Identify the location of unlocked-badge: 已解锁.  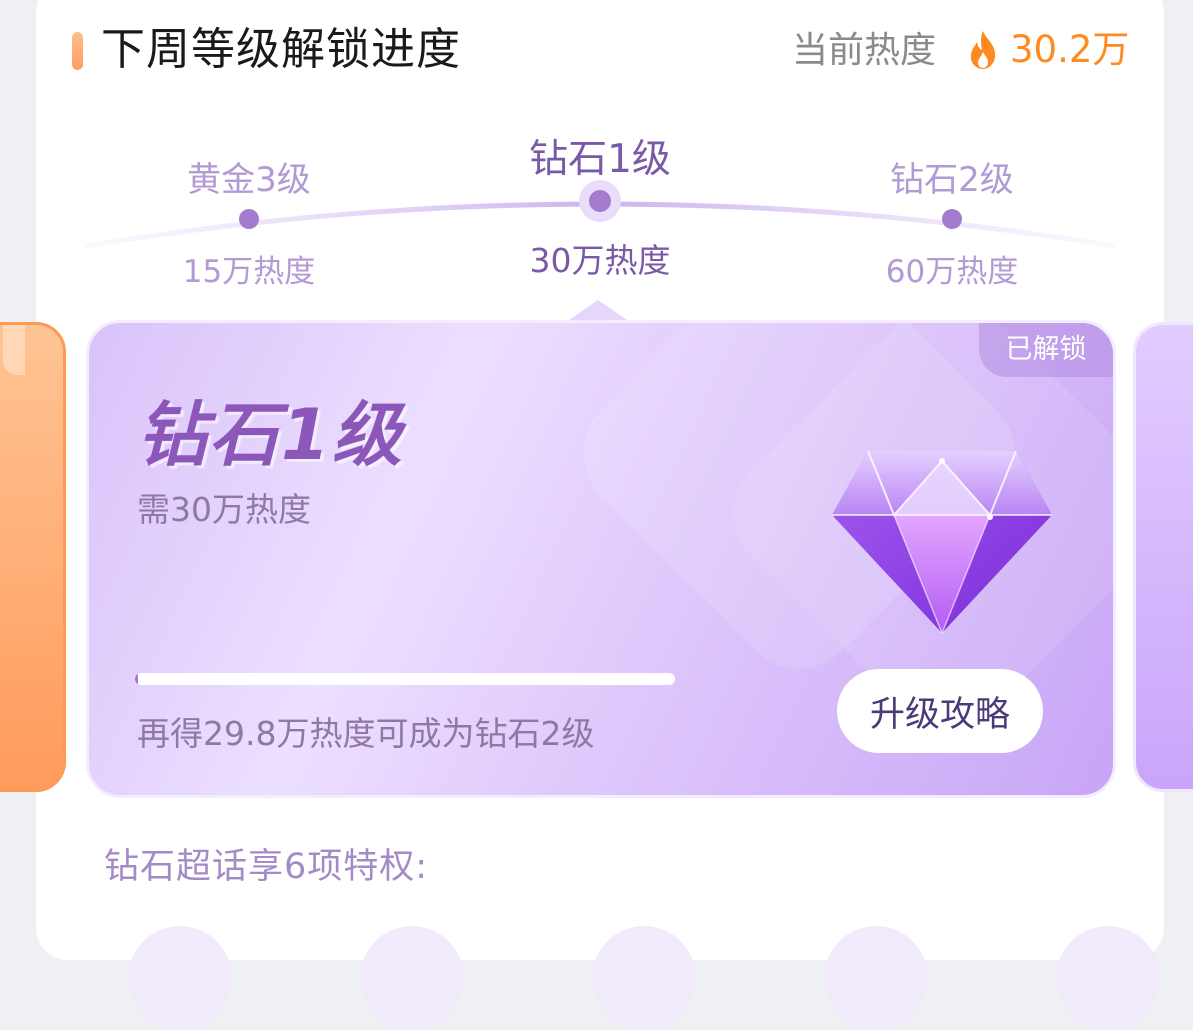
(1046, 350).